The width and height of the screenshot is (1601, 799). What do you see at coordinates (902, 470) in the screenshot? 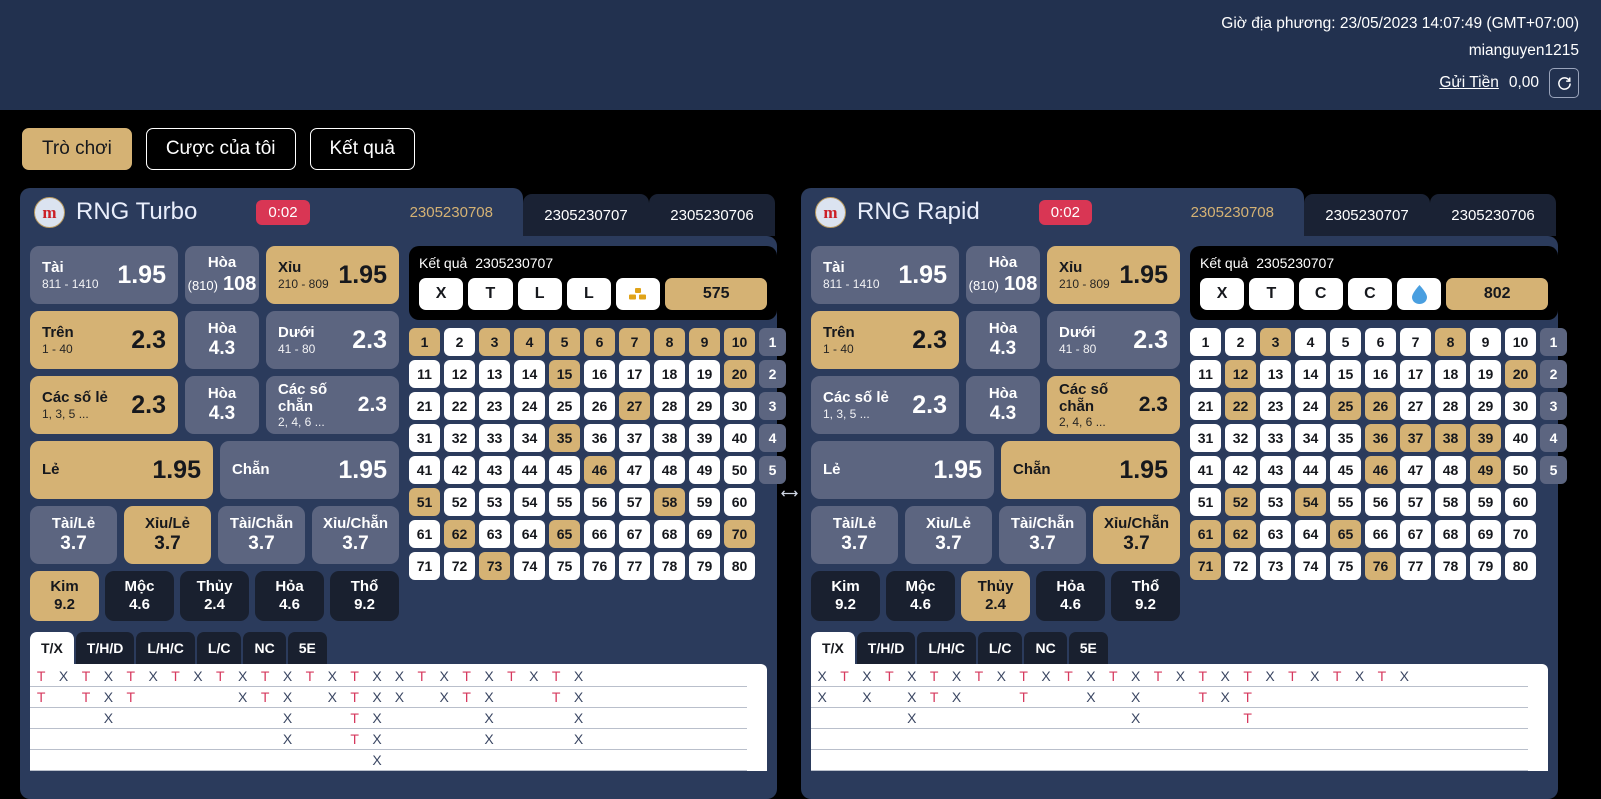
I see `bet-cell-le: Lẻ 1.95` at bounding box center [902, 470].